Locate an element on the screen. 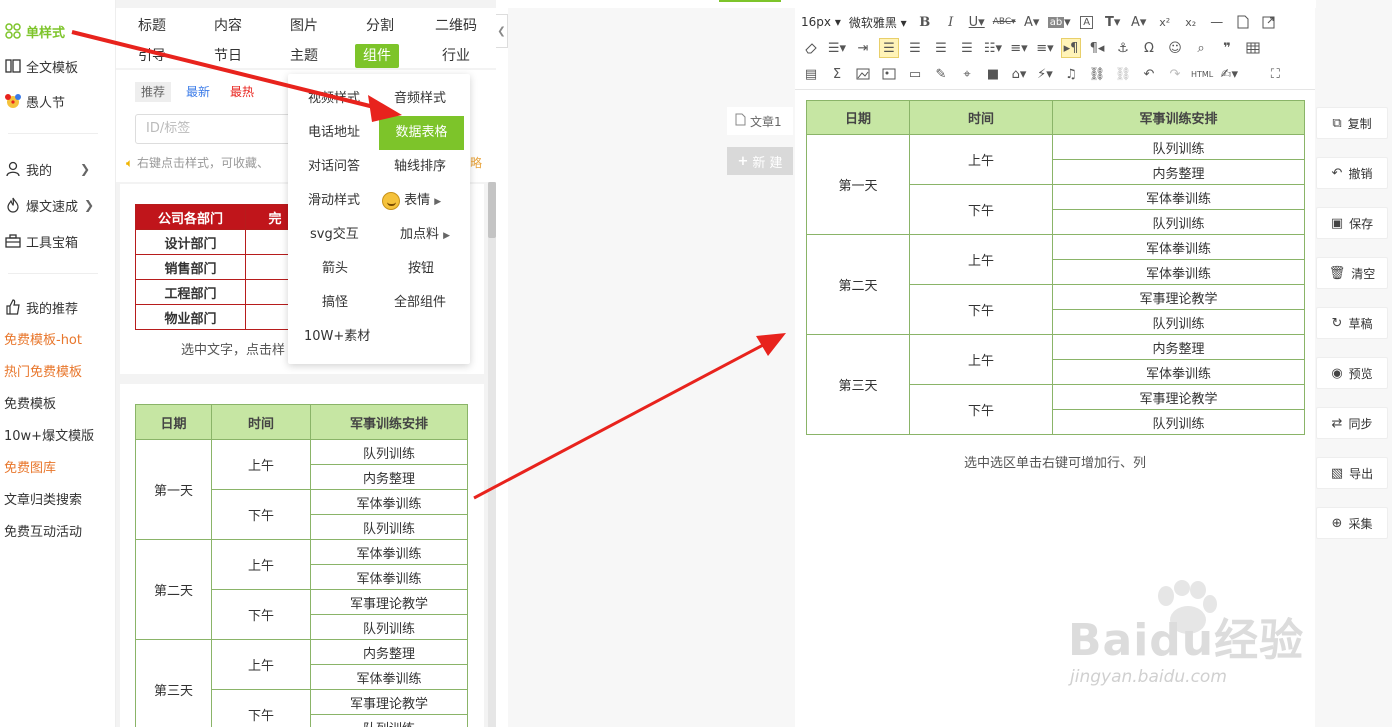 The image size is (1392, 727). italic-icon: I is located at coordinates (951, 22).